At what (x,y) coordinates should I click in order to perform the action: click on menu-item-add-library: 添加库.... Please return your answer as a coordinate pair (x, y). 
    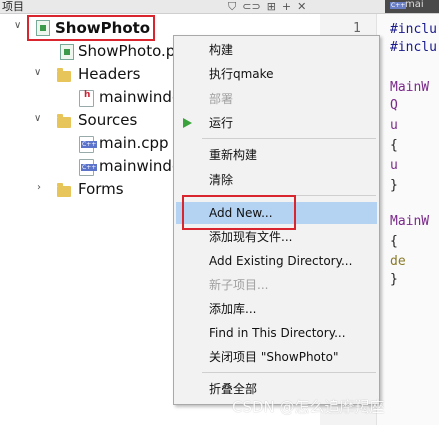
    Looking at the image, I should click on (232, 309).